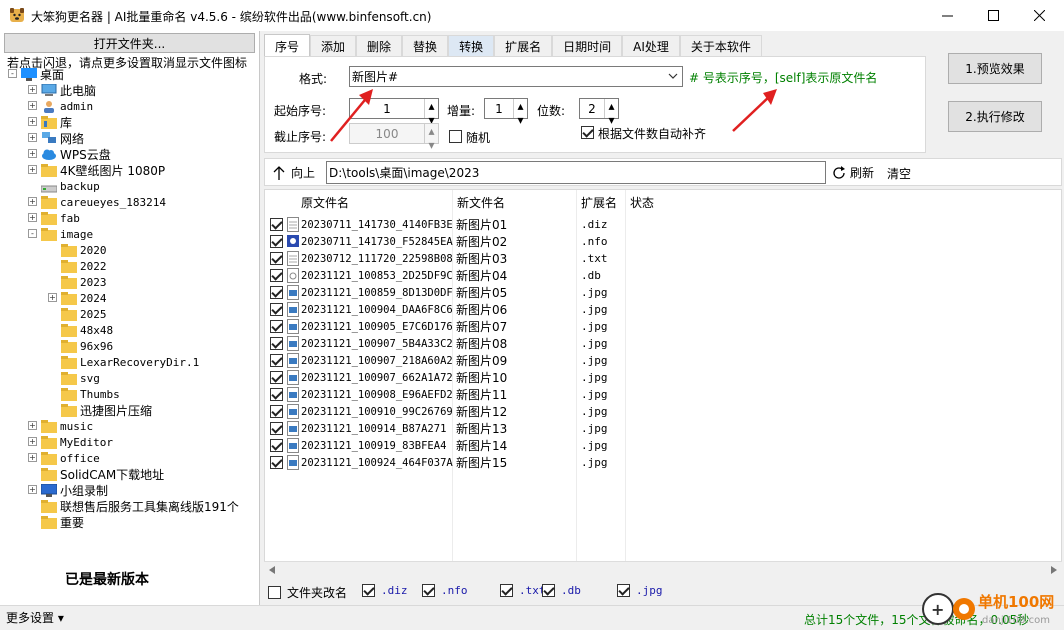 The width and height of the screenshot is (1064, 630). I want to click on path-input: D:\tools\桌面\image\2023, so click(576, 172).